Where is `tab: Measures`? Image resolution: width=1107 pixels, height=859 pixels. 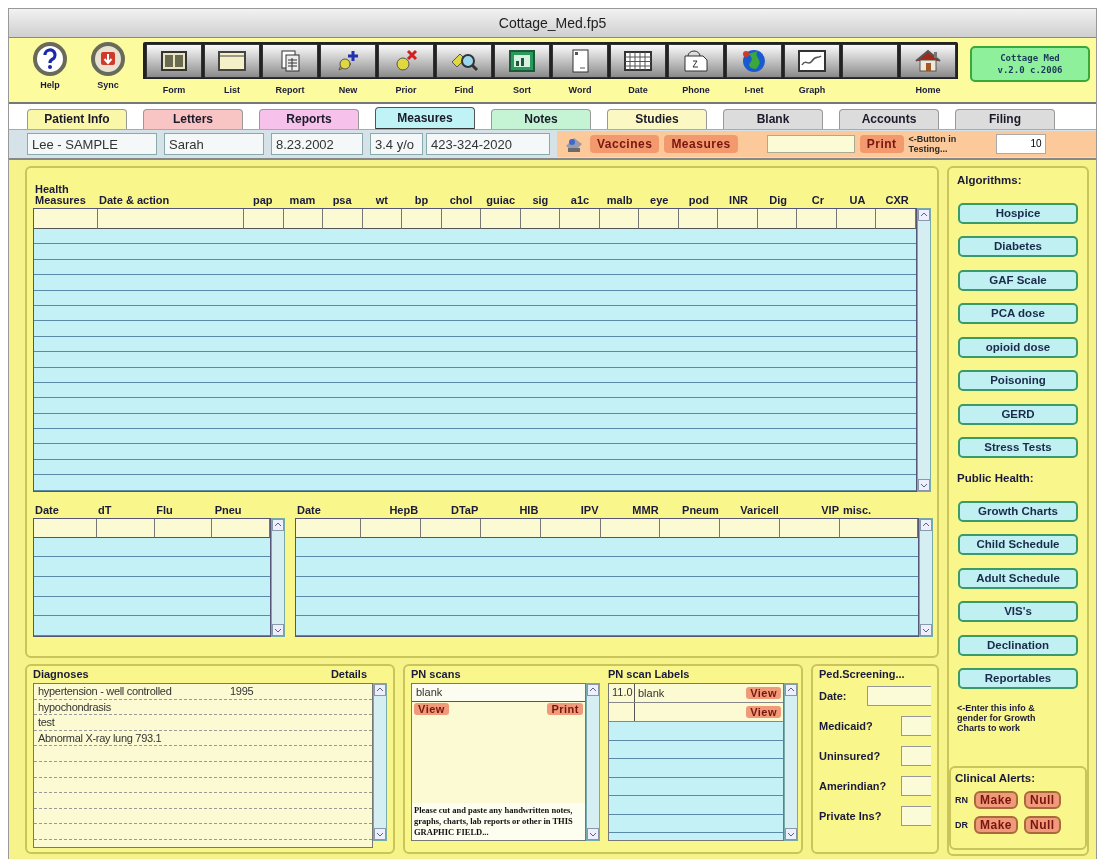 tab: Measures is located at coordinates (425, 118).